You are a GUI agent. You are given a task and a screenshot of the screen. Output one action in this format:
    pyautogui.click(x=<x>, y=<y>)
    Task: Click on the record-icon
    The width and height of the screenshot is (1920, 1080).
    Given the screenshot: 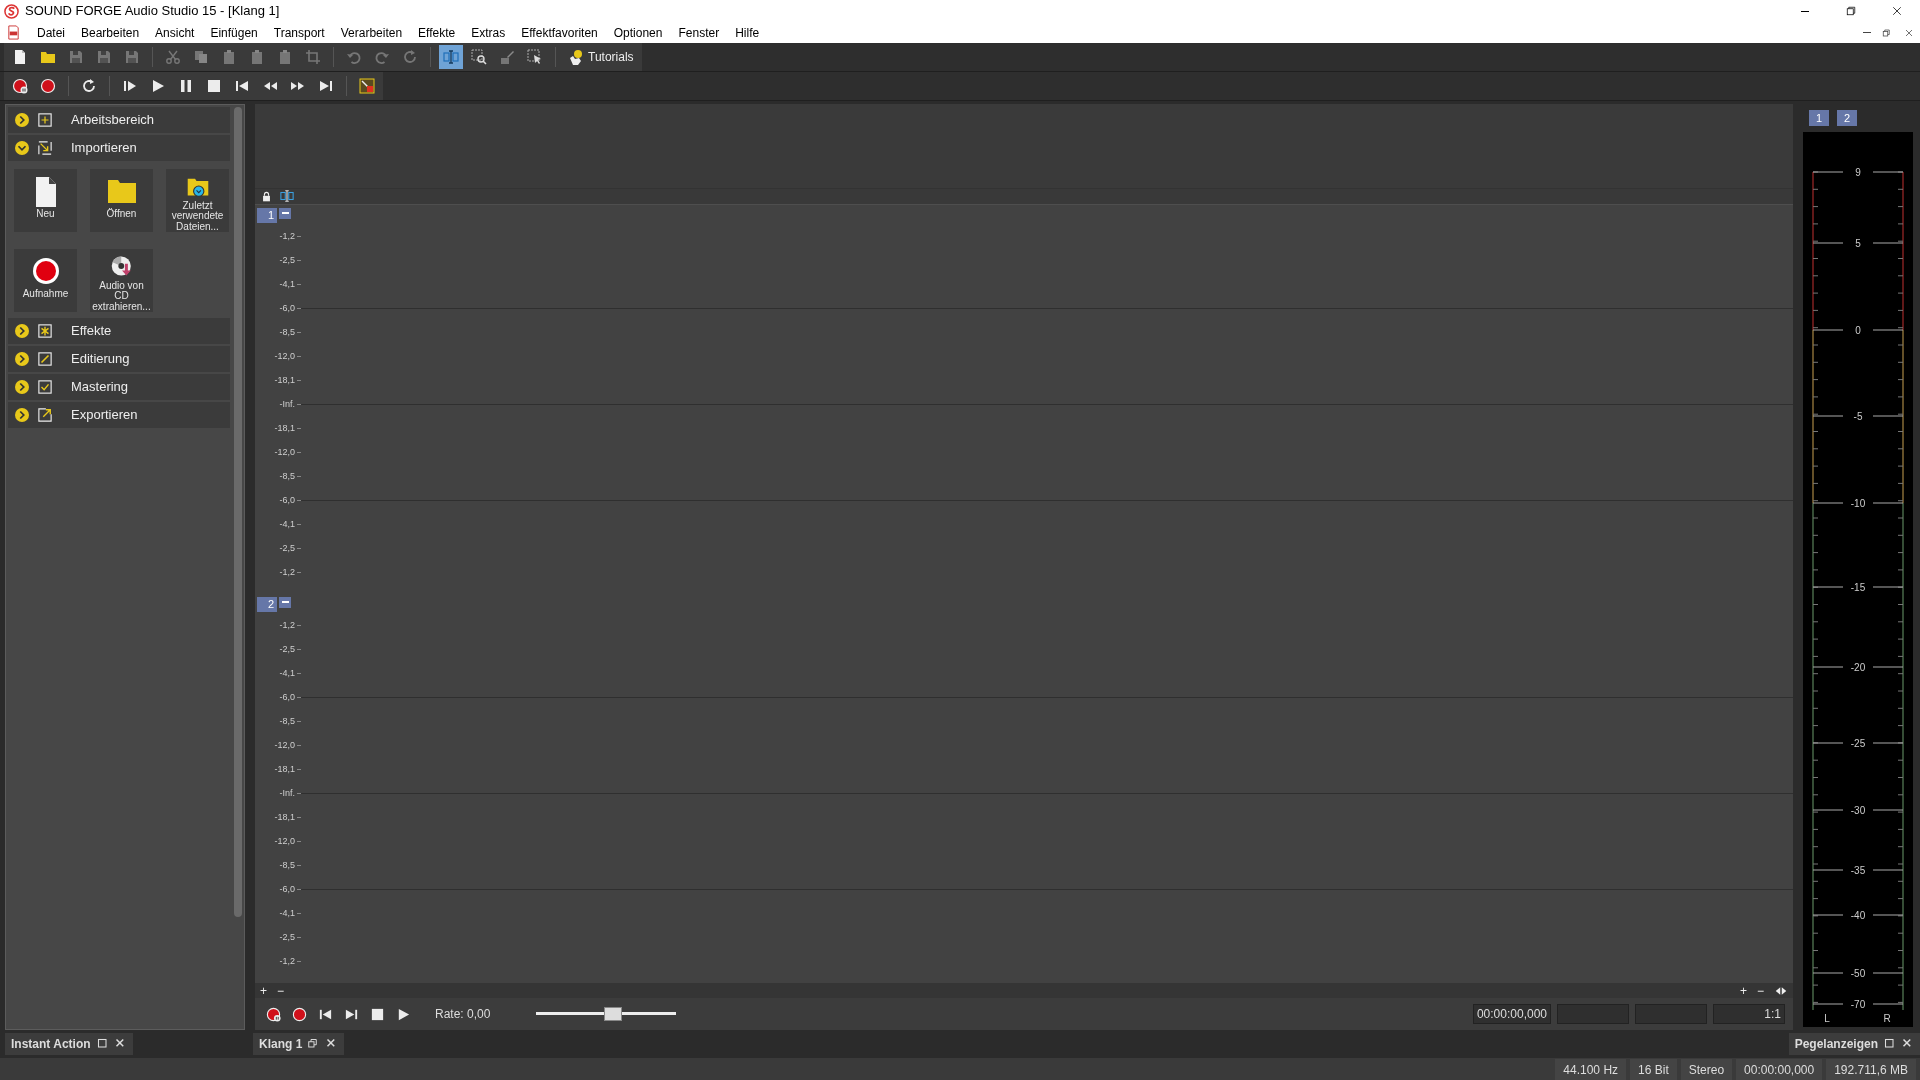 What is the action you would take?
    pyautogui.click(x=48, y=86)
    